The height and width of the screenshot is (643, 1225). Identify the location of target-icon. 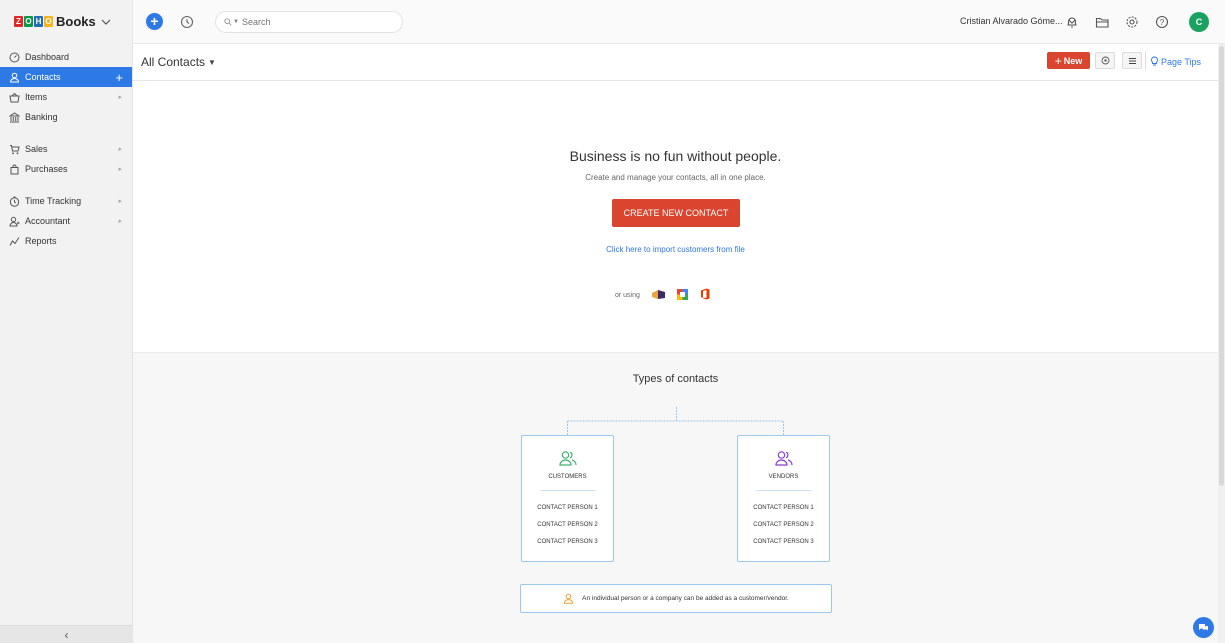
(1105, 60).